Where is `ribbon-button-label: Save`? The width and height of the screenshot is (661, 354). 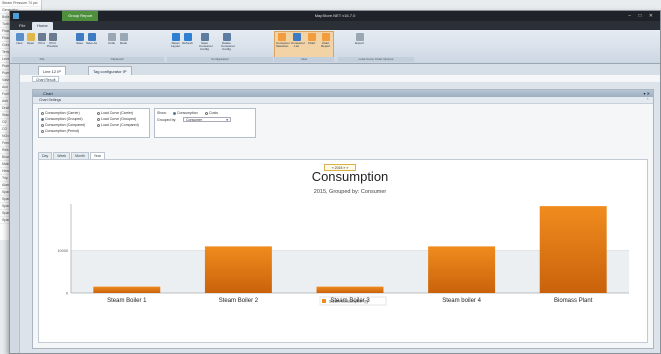
ribbon-button-label: Save is located at coordinates (79, 43).